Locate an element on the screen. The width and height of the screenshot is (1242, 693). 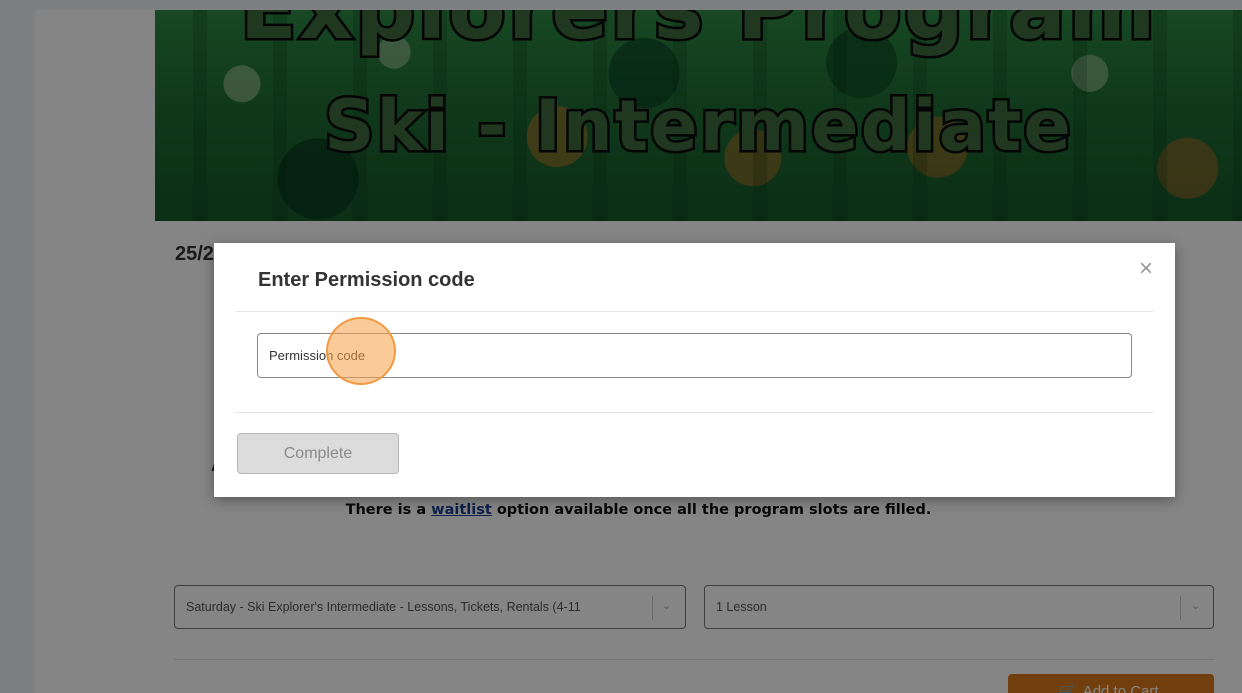
cursor-highlight is located at coordinates (361, 351).